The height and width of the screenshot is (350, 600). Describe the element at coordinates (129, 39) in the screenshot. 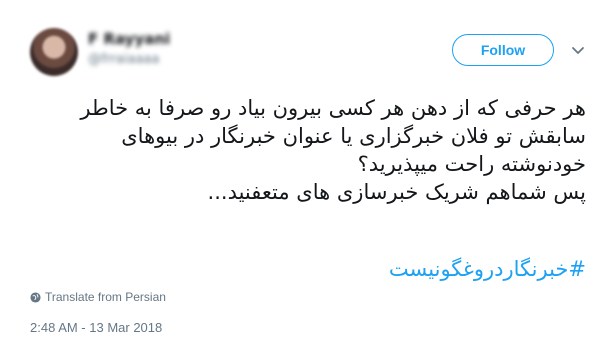

I see `display-name: F Rayyani` at that location.